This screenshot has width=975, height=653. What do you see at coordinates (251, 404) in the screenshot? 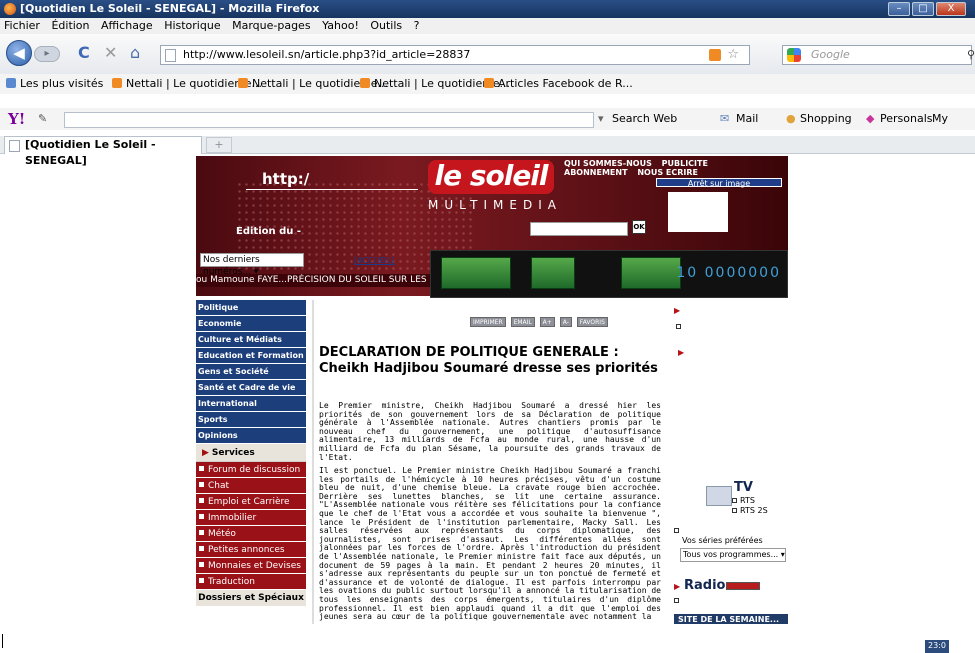
I see `nav-international: International` at bounding box center [251, 404].